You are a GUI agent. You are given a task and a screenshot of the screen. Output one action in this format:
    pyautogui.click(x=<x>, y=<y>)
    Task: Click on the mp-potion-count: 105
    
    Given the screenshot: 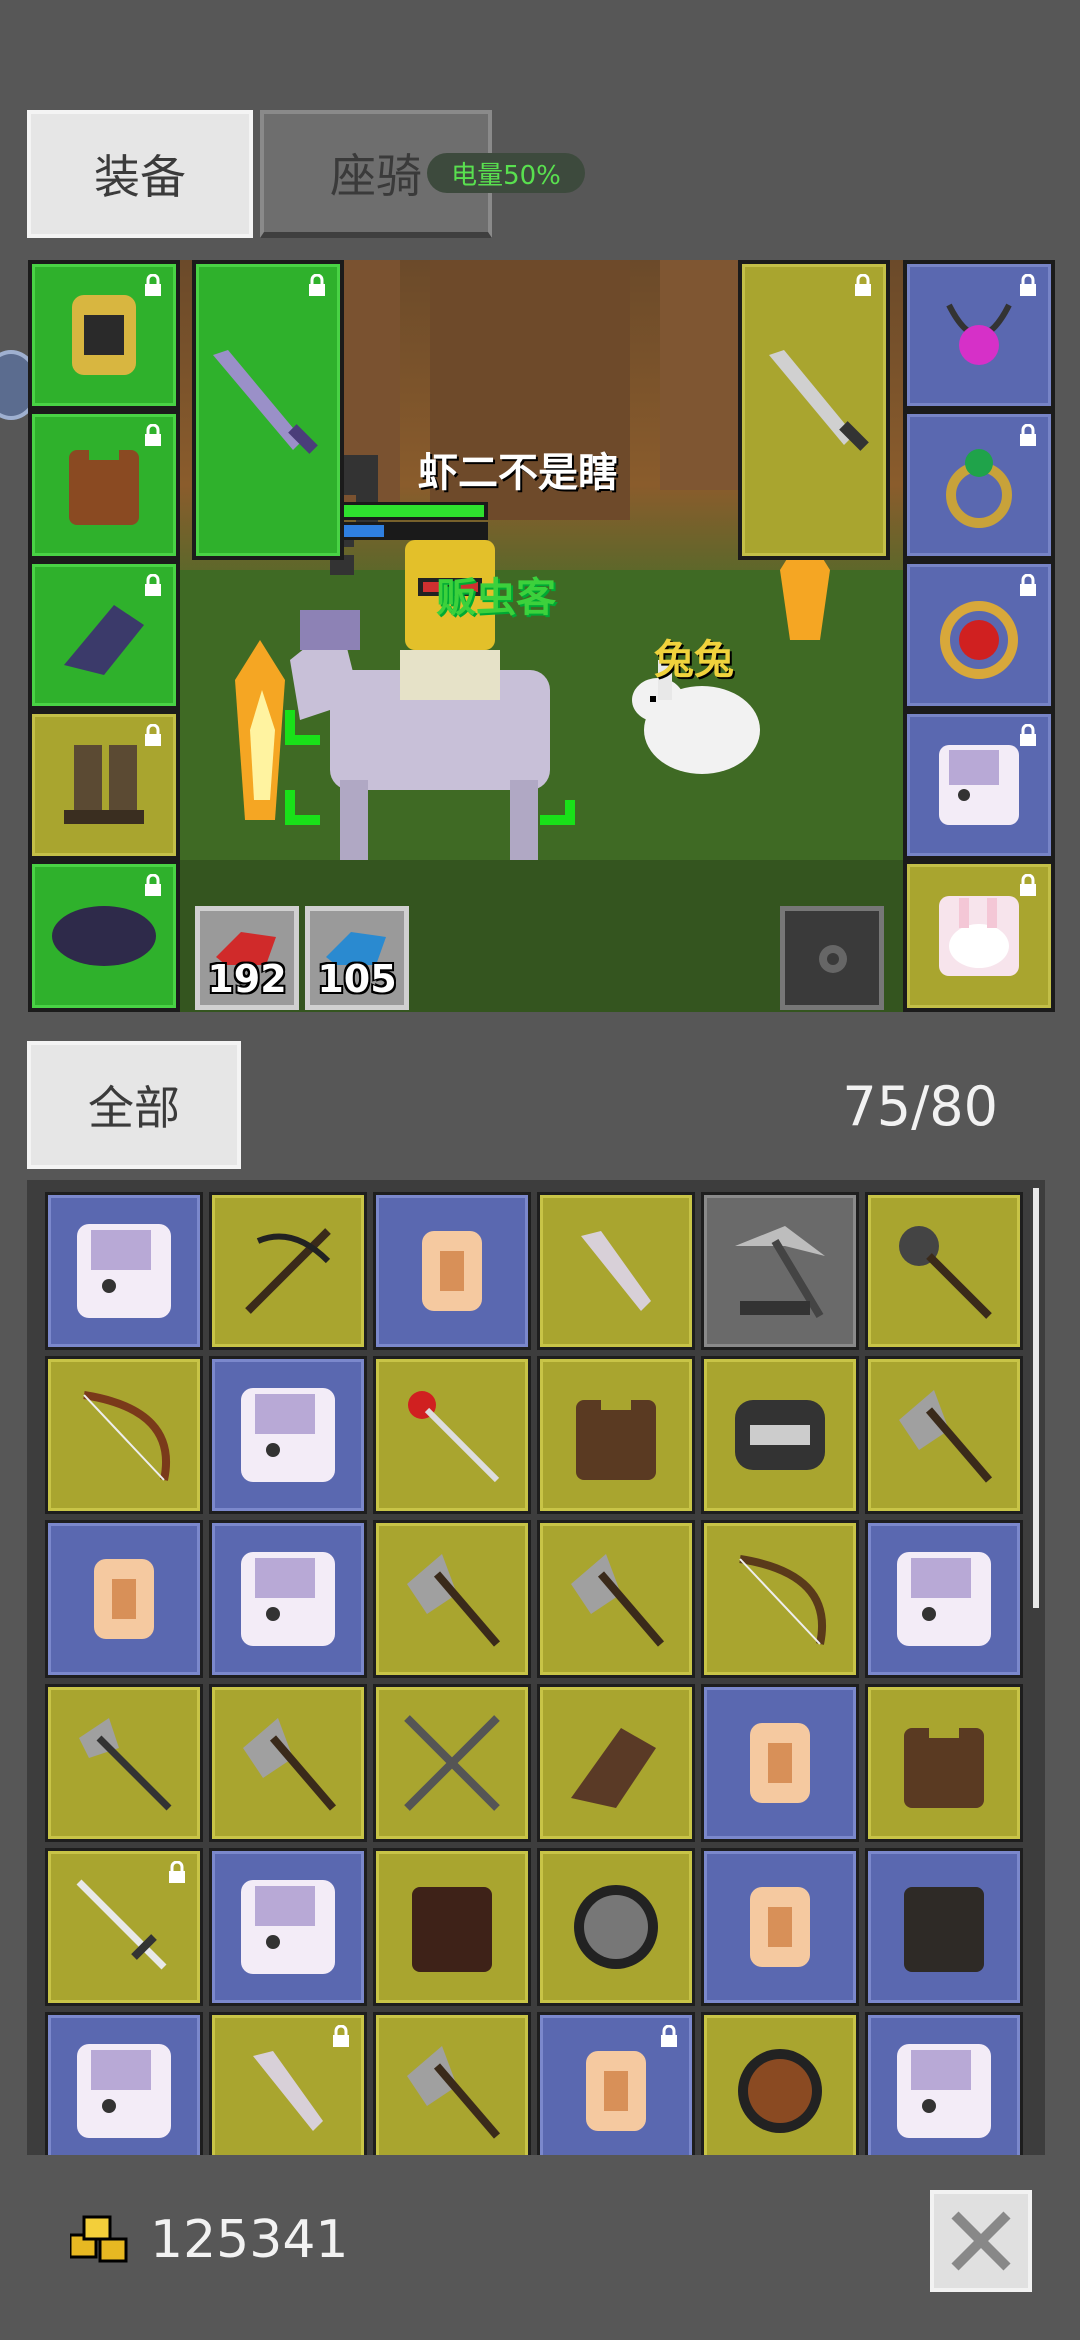 What is the action you would take?
    pyautogui.click(x=357, y=979)
    